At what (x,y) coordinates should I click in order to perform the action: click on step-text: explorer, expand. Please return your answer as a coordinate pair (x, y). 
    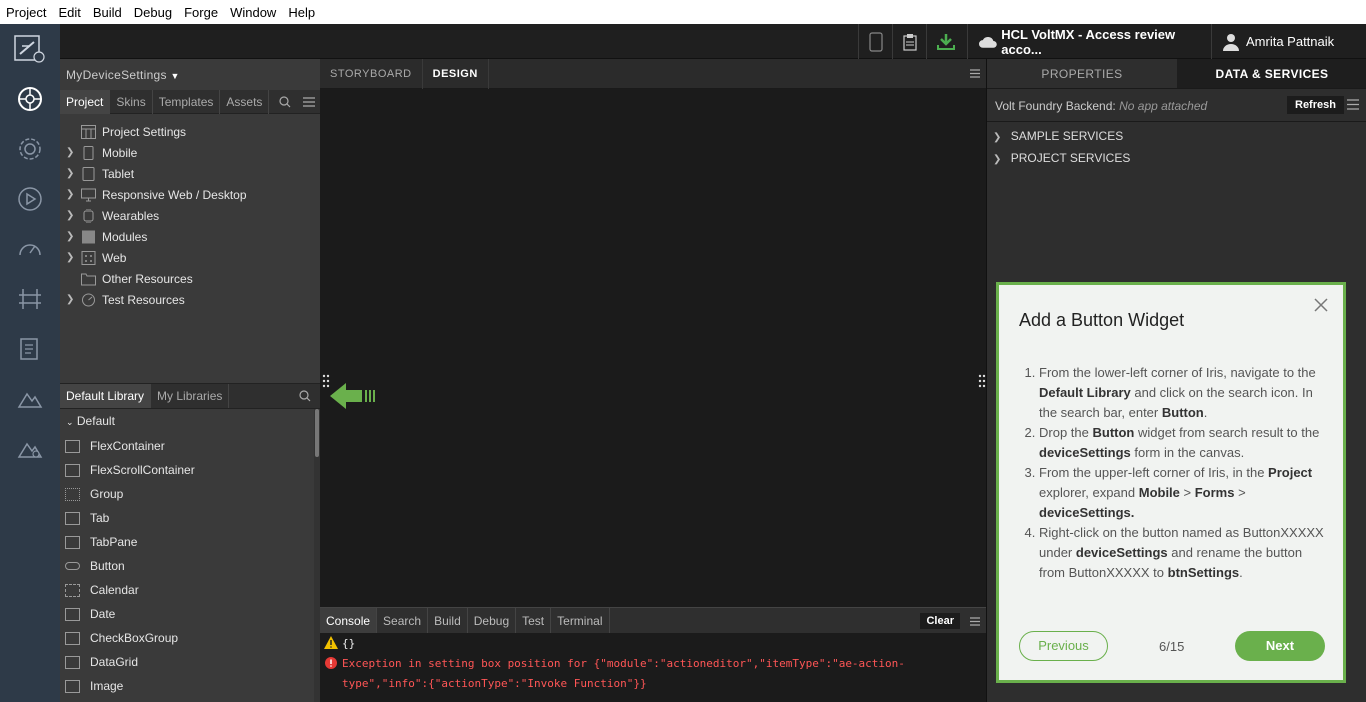
    Looking at the image, I should click on (1089, 492).